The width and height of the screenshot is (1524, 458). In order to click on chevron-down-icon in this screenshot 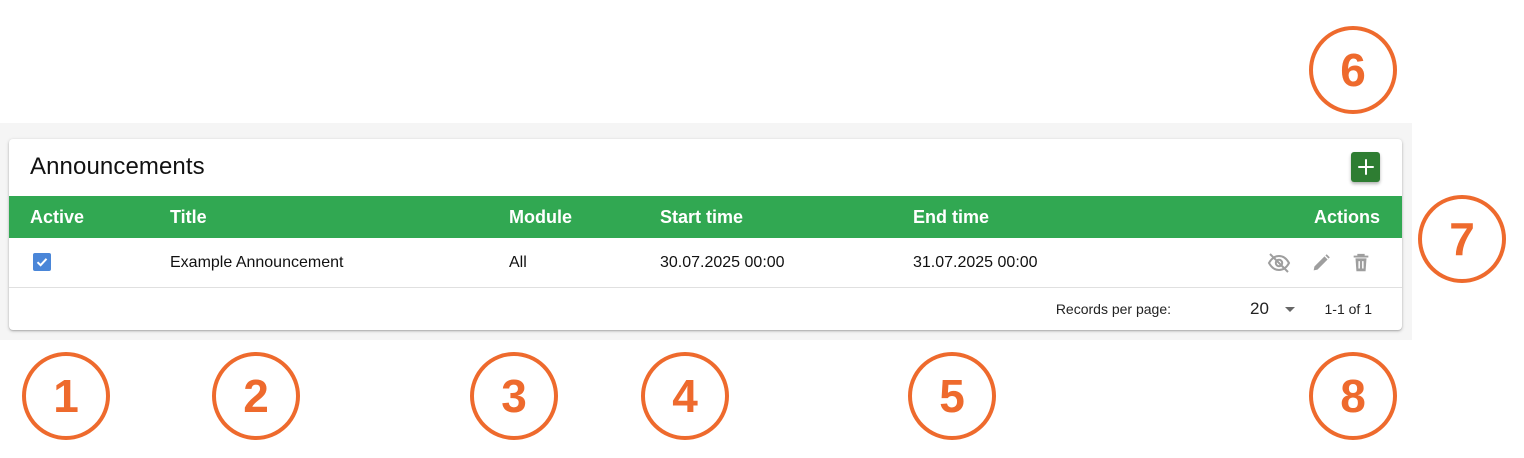, I will do `click(1289, 309)`.